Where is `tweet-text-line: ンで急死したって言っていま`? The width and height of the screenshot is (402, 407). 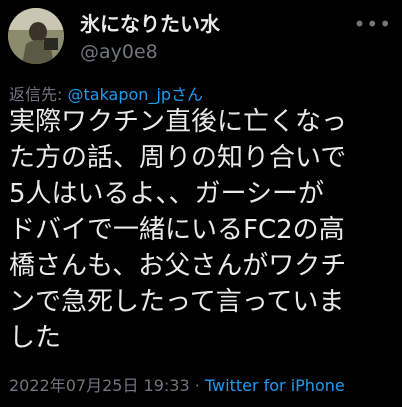
tweet-text-line: ンで急死したって言っていま is located at coordinates (177, 302).